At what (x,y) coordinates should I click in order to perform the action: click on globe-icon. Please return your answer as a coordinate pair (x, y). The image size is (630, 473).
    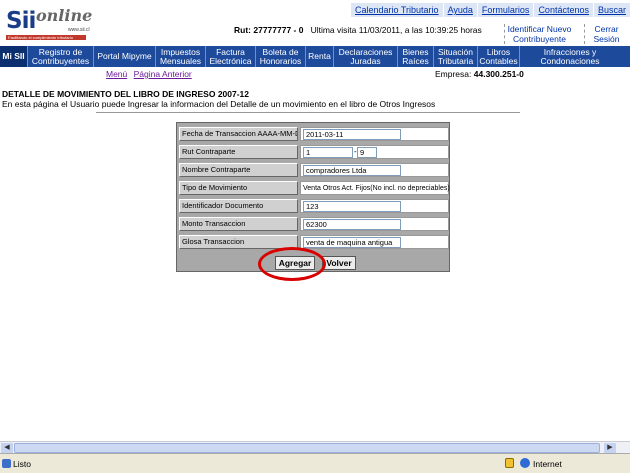
    Looking at the image, I should click on (525, 463).